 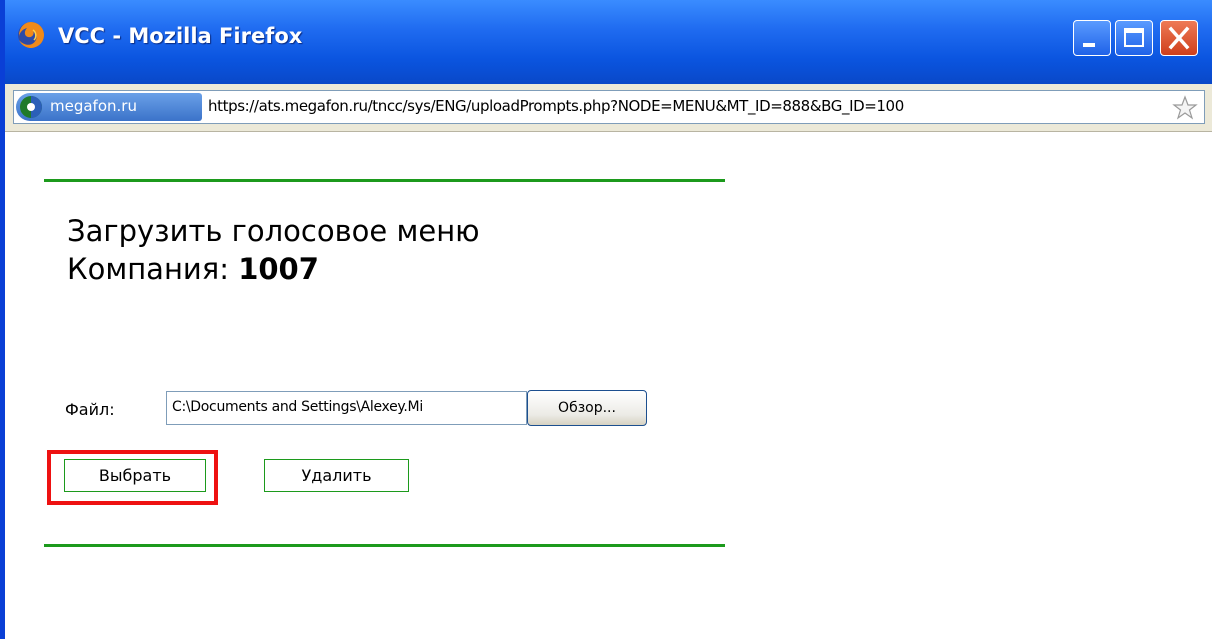 I want to click on minimize-icon, so click(x=1089, y=45).